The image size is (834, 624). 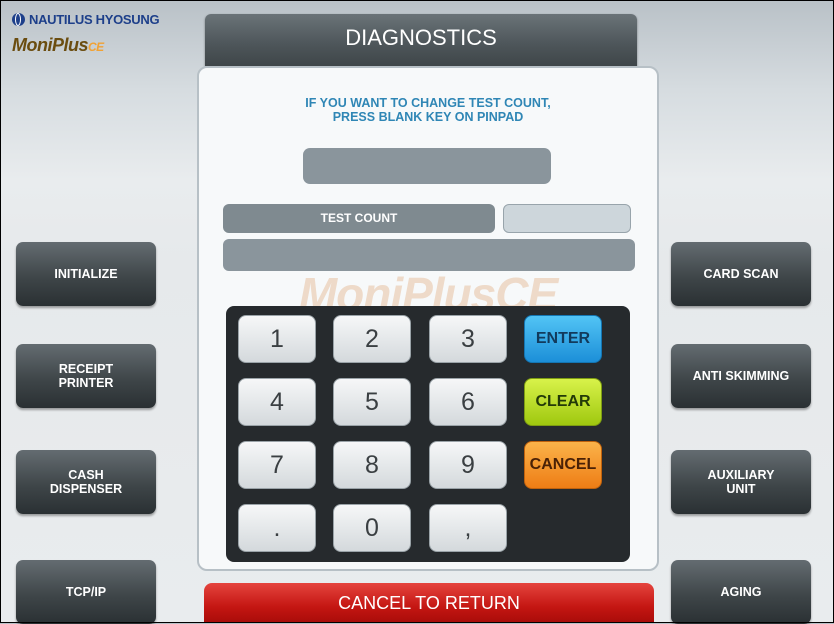 I want to click on cash-dispenser-label-1: CASH, so click(x=86, y=475).